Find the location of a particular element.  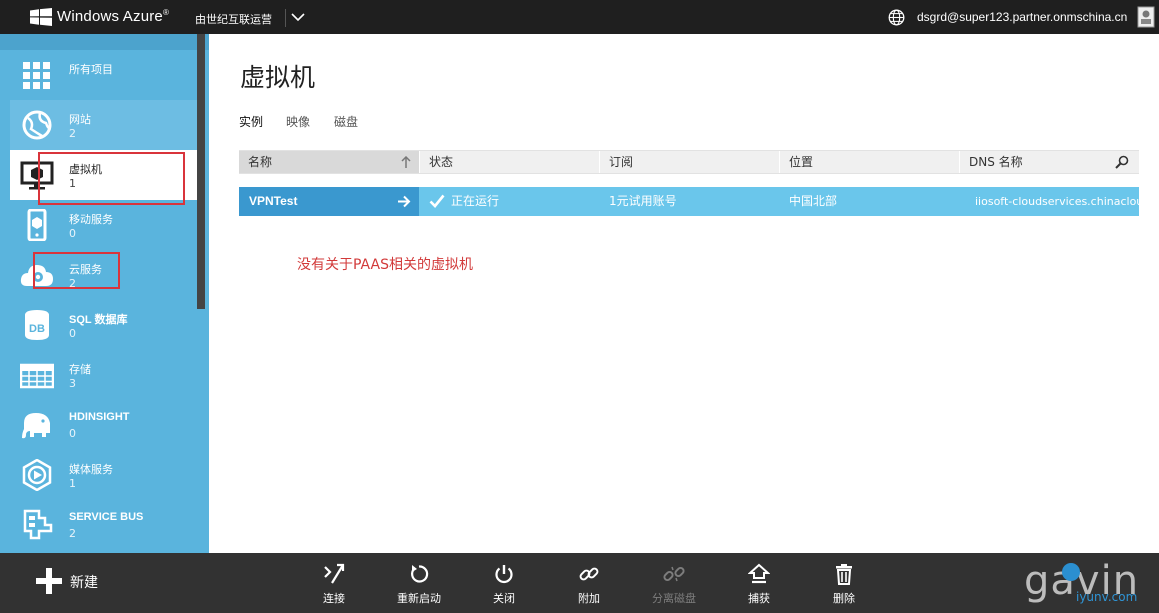

command-bar: 新建 连接 重新启动 关闭 附加 分离磁盘 捕获 删除 is located at coordinates (579, 583).